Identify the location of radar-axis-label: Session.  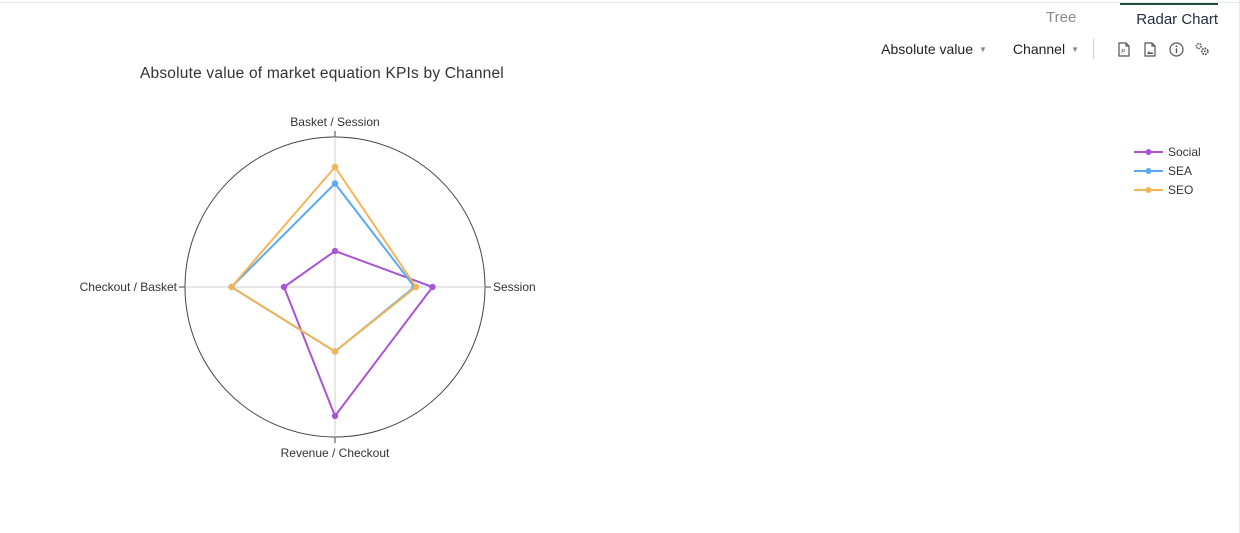
(514, 287).